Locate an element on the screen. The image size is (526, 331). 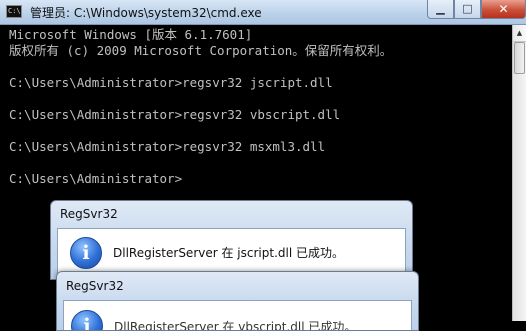
close-icon: ✕ is located at coordinates (503, 9).